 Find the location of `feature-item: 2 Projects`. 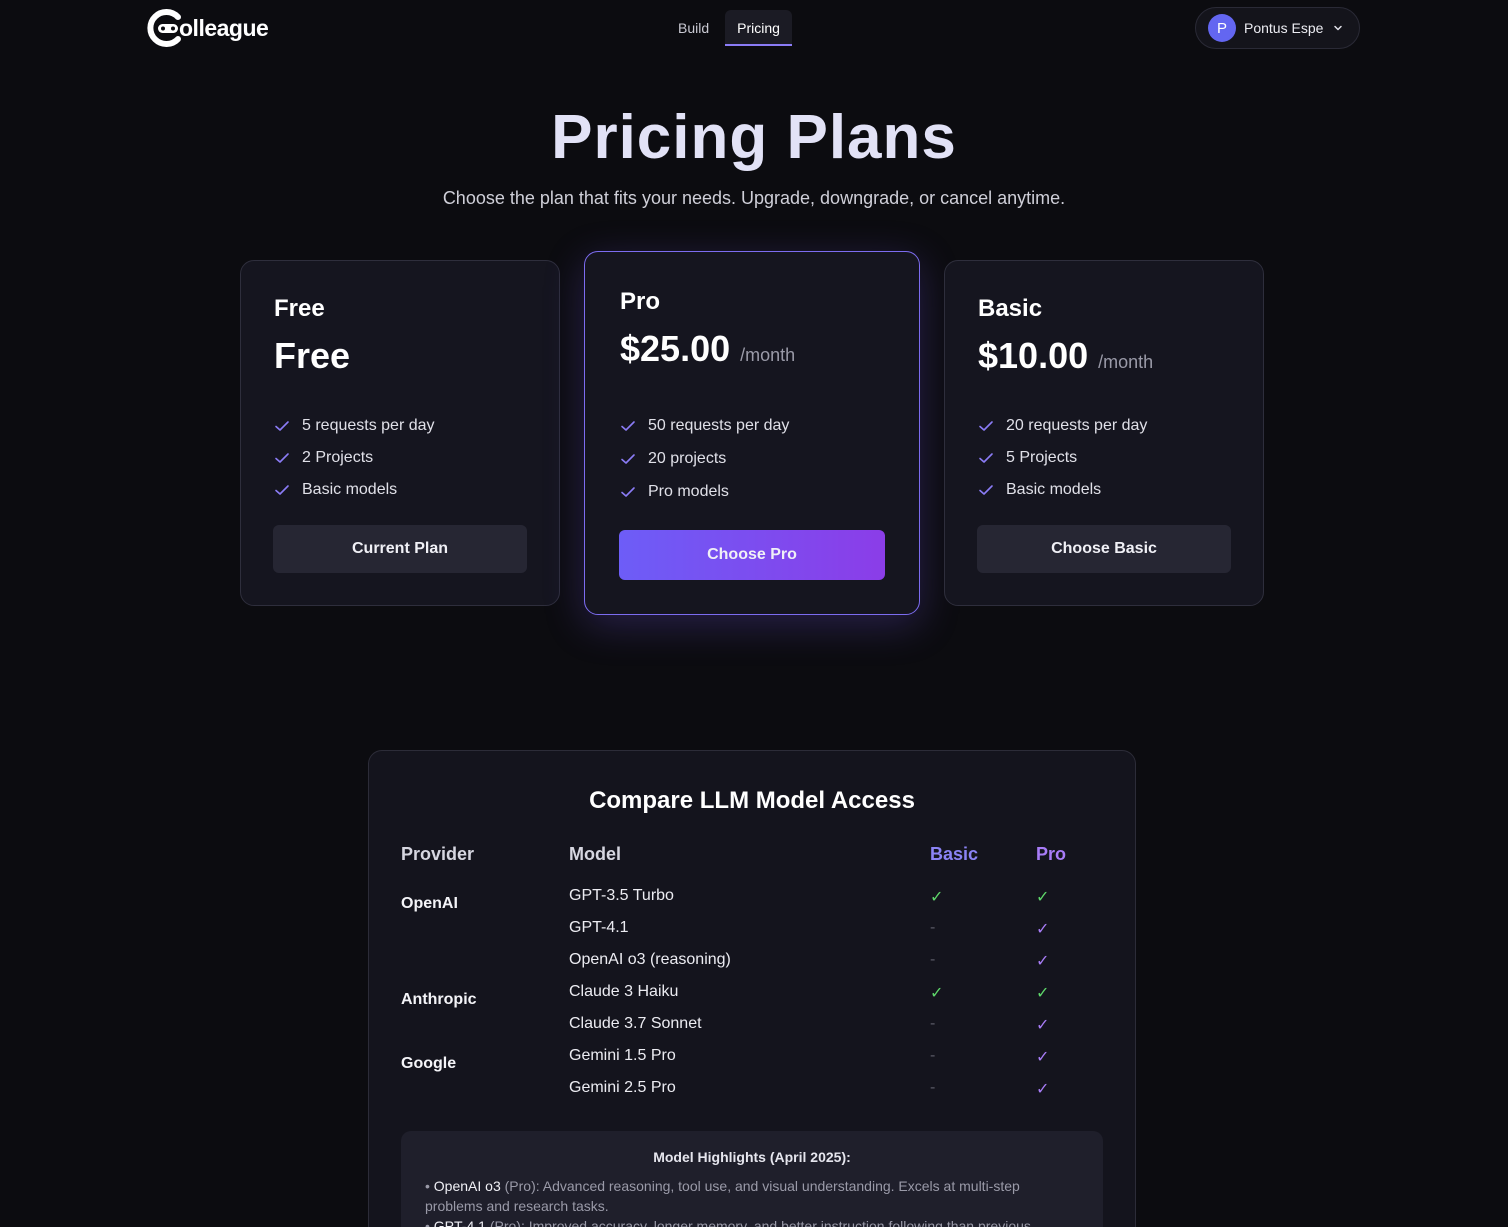

feature-item: 2 Projects is located at coordinates (354, 458).